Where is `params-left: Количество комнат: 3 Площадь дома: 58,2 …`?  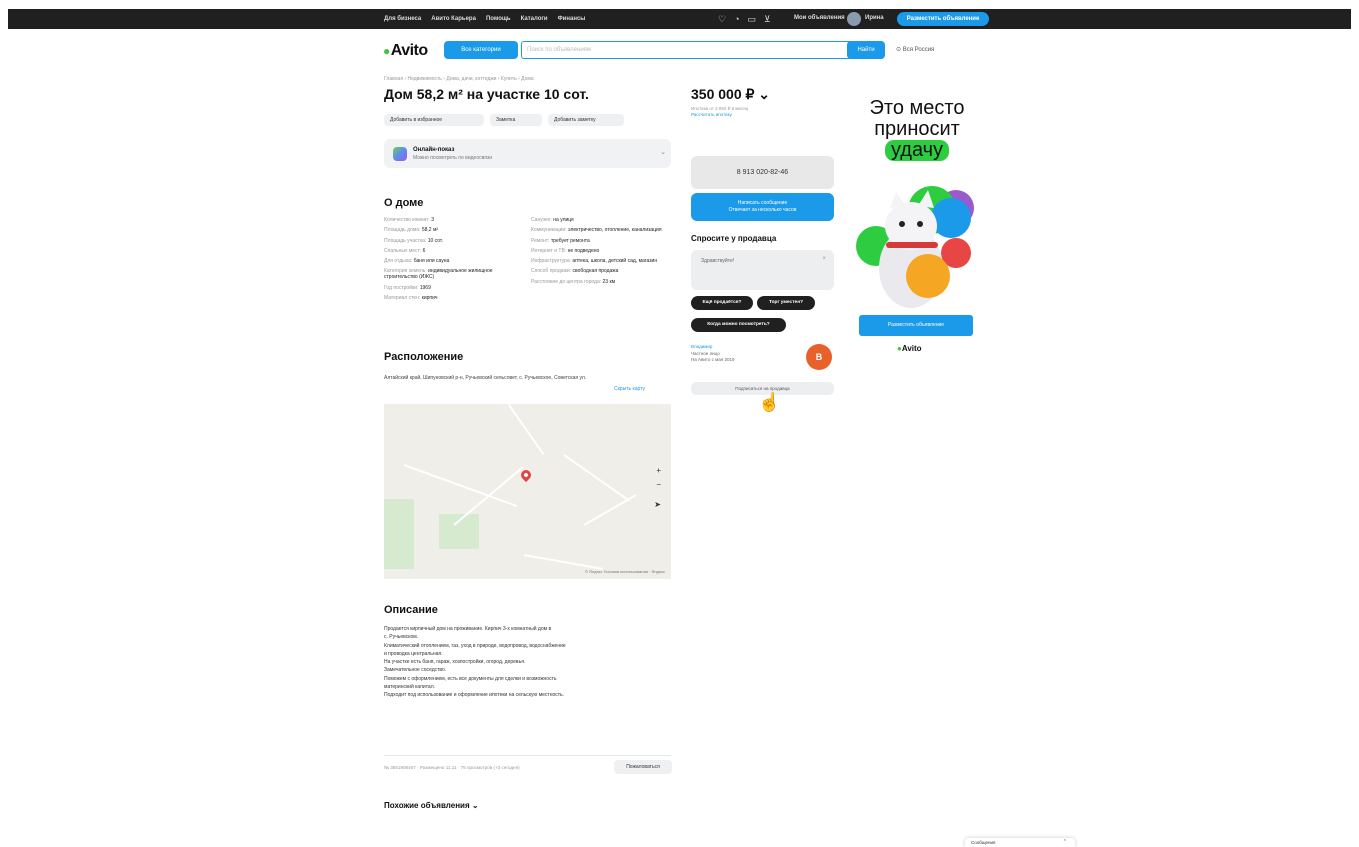 params-left: Количество комнат: 3 Площадь дома: 58,2 … is located at coordinates (454, 261).